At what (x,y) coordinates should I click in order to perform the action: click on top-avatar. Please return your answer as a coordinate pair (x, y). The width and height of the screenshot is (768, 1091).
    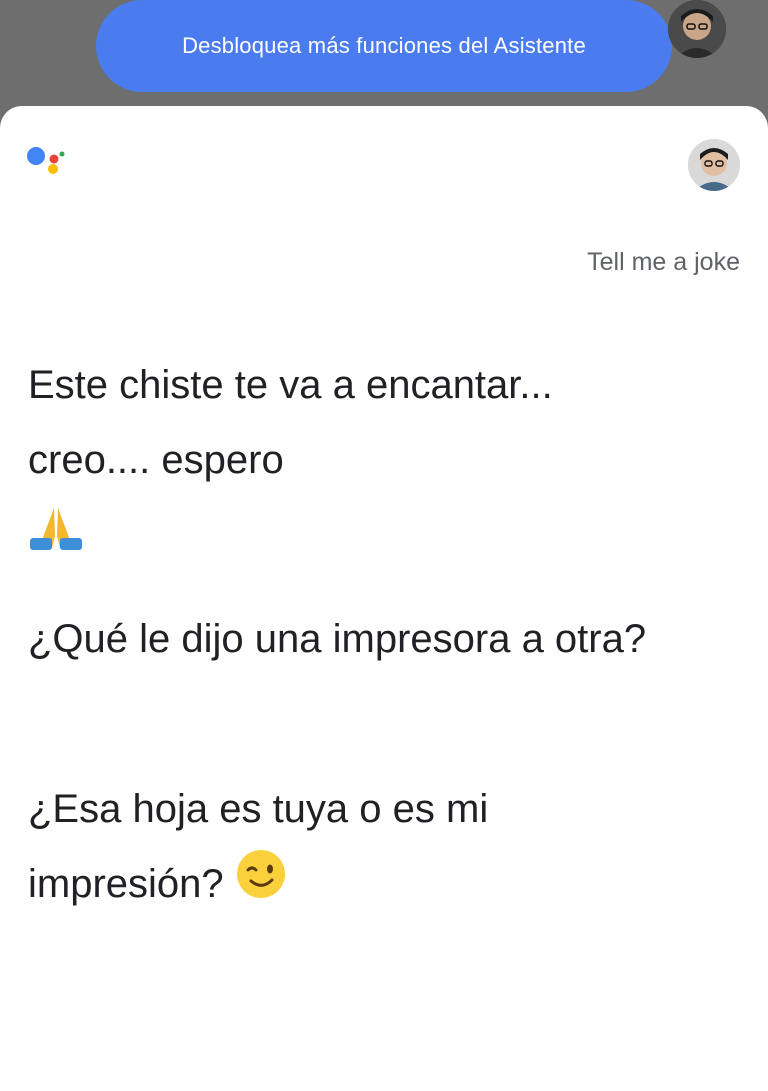
    Looking at the image, I should click on (697, 29).